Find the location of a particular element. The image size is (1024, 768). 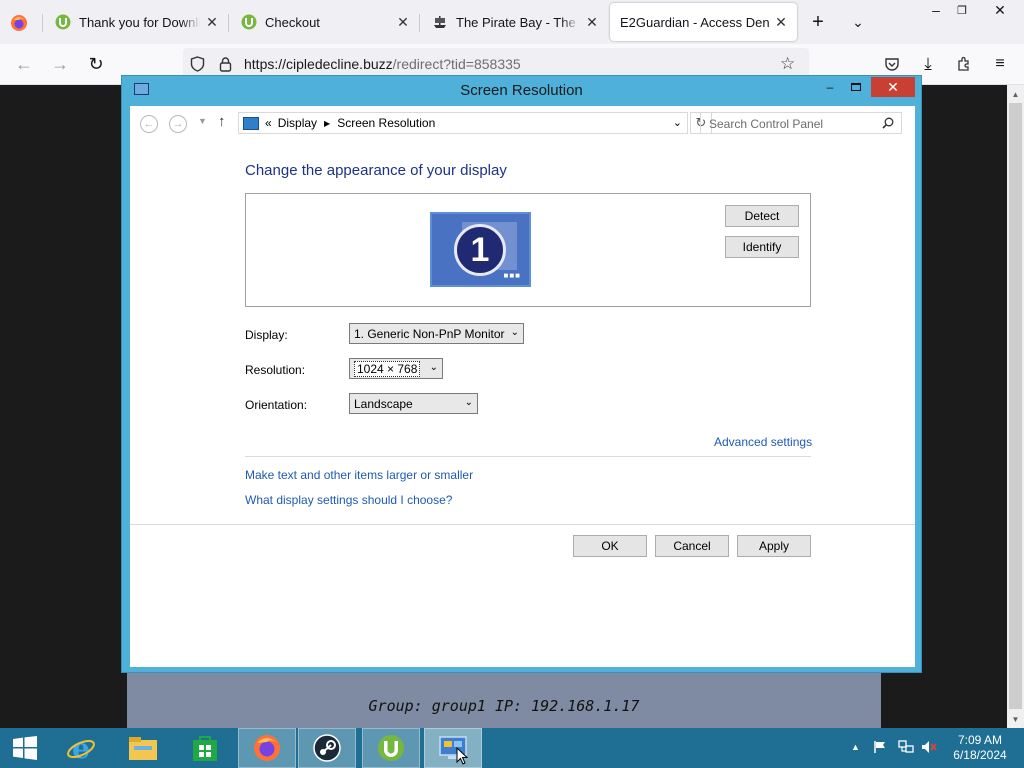

window-titlebar: Screen Resolution – ✕ is located at coordinates (521, 91).